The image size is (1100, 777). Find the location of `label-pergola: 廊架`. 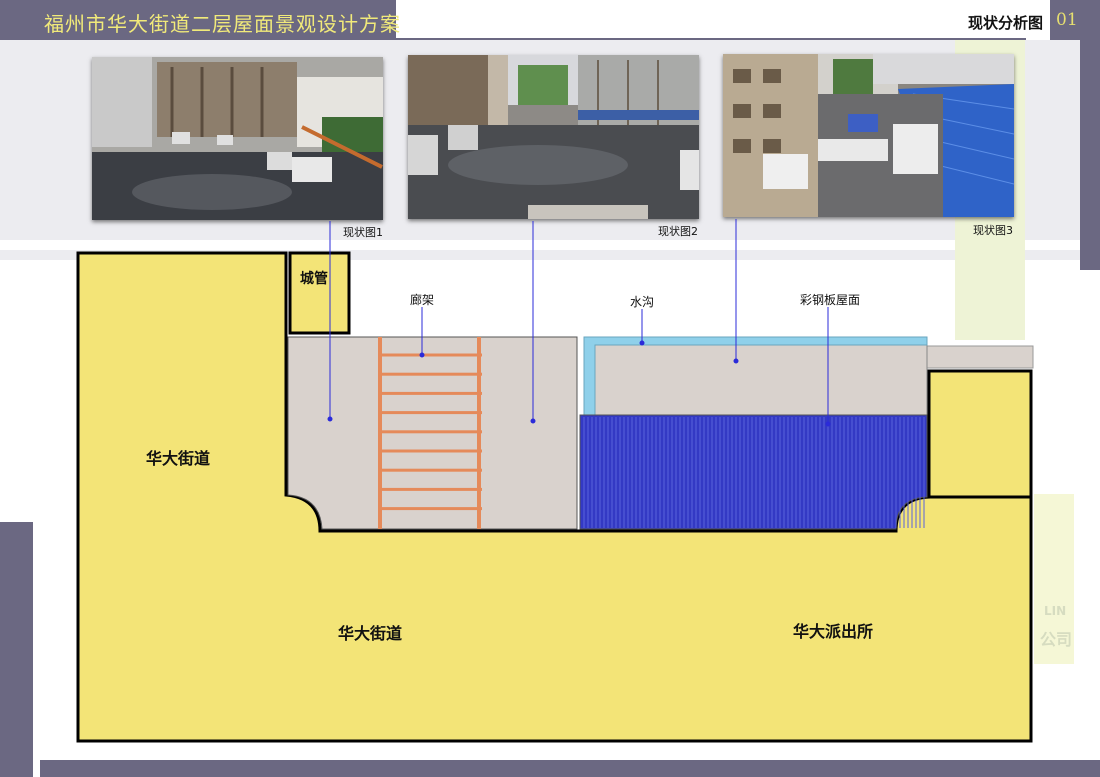

label-pergola: 廊架 is located at coordinates (422, 300).